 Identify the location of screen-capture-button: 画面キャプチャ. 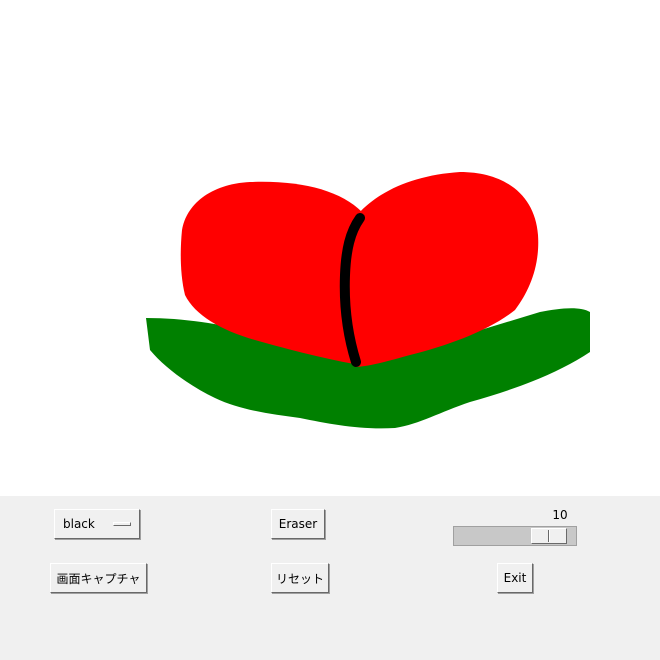
(98, 578).